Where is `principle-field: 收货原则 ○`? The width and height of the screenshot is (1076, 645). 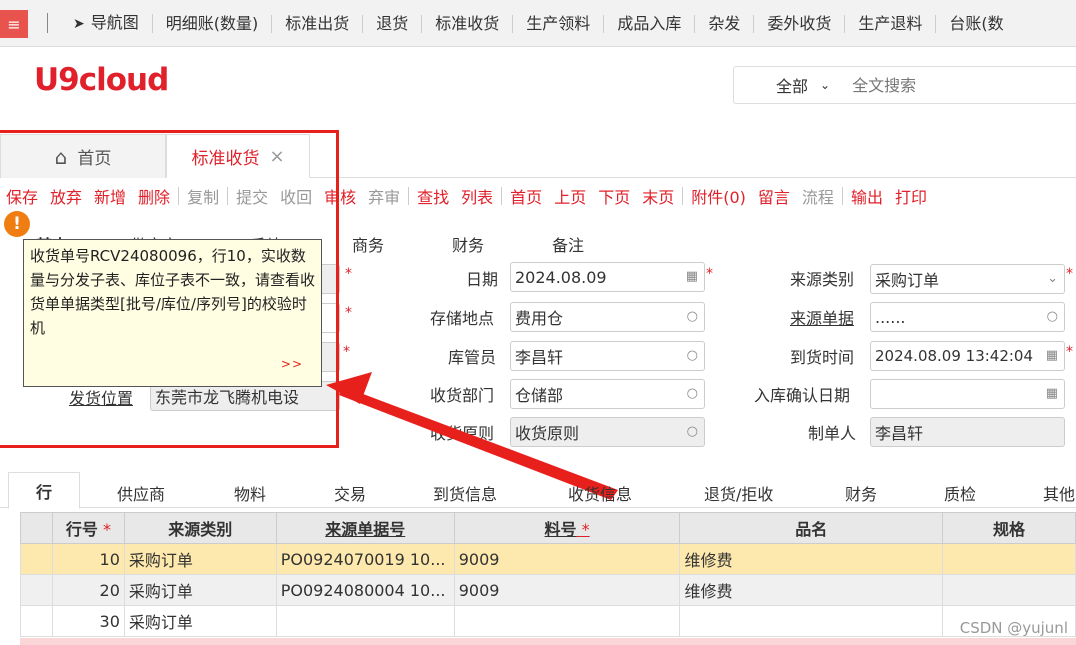
principle-field: 收货原则 ○ is located at coordinates (607, 432).